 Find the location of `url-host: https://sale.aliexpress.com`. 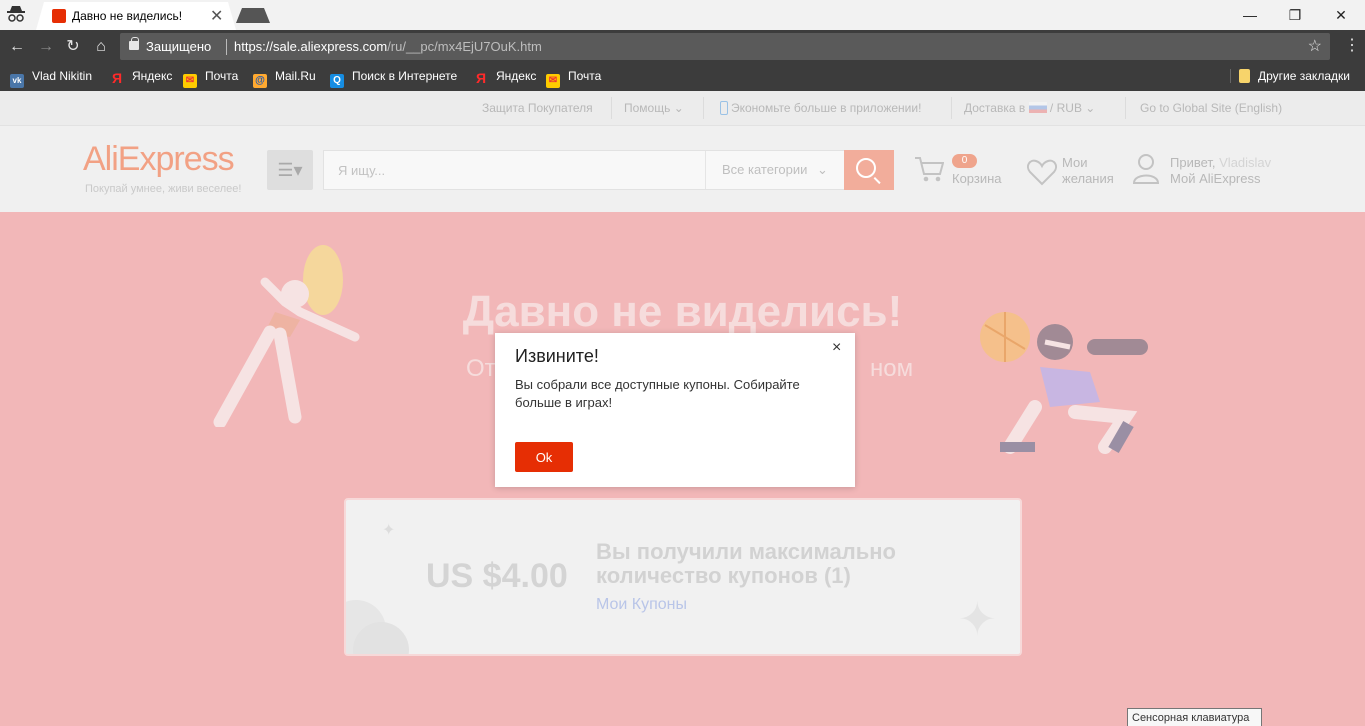

url-host: https://sale.aliexpress.com is located at coordinates (311, 46).